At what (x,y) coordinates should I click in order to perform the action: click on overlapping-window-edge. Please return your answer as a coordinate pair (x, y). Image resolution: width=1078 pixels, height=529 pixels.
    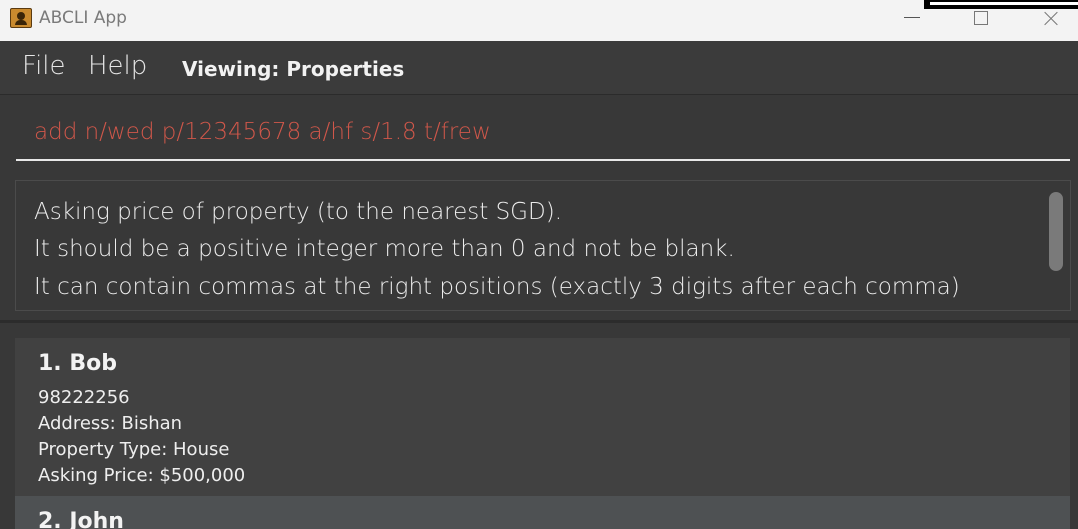
    Looking at the image, I should click on (1001, 4).